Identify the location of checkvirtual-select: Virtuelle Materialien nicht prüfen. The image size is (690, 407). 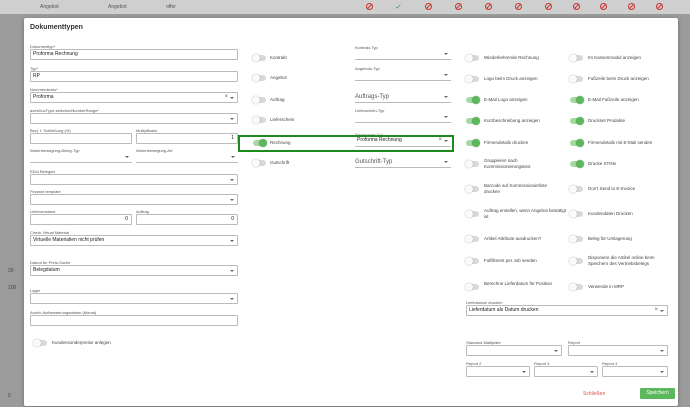
(134, 240).